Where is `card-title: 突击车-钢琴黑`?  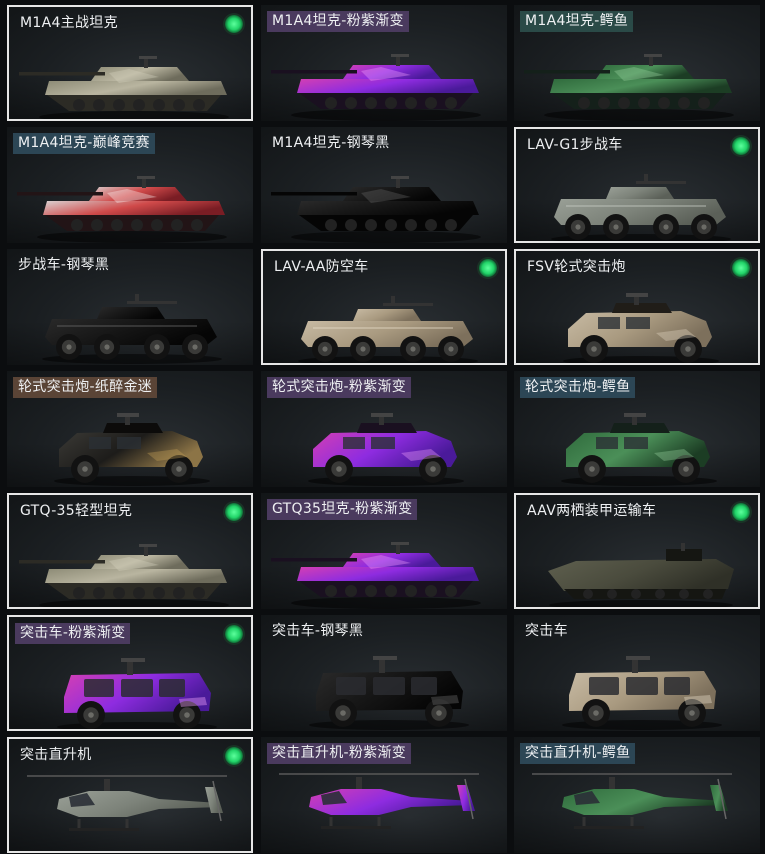 card-title: 突击车-钢琴黑 is located at coordinates (318, 631).